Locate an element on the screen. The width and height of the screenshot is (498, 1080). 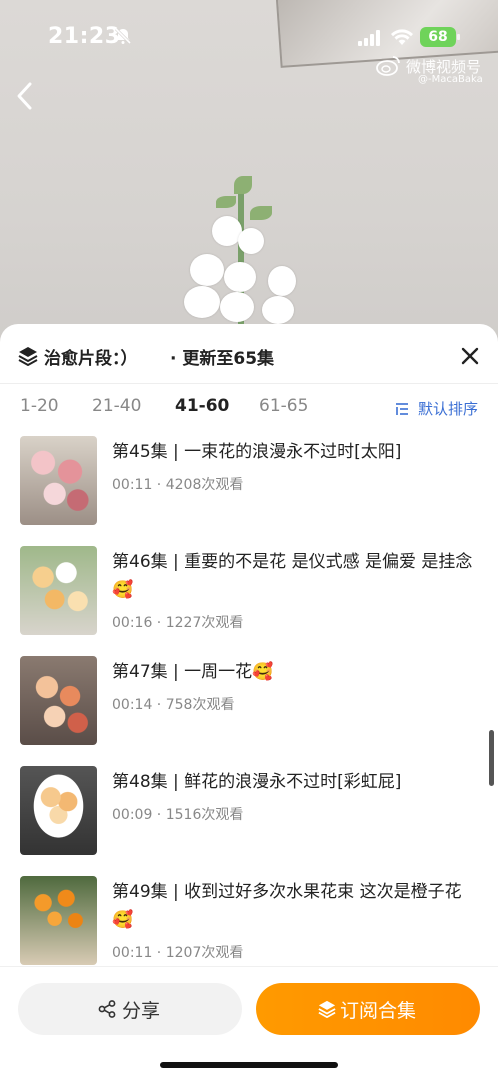
range-tab: 1-20 is located at coordinates (39, 406).